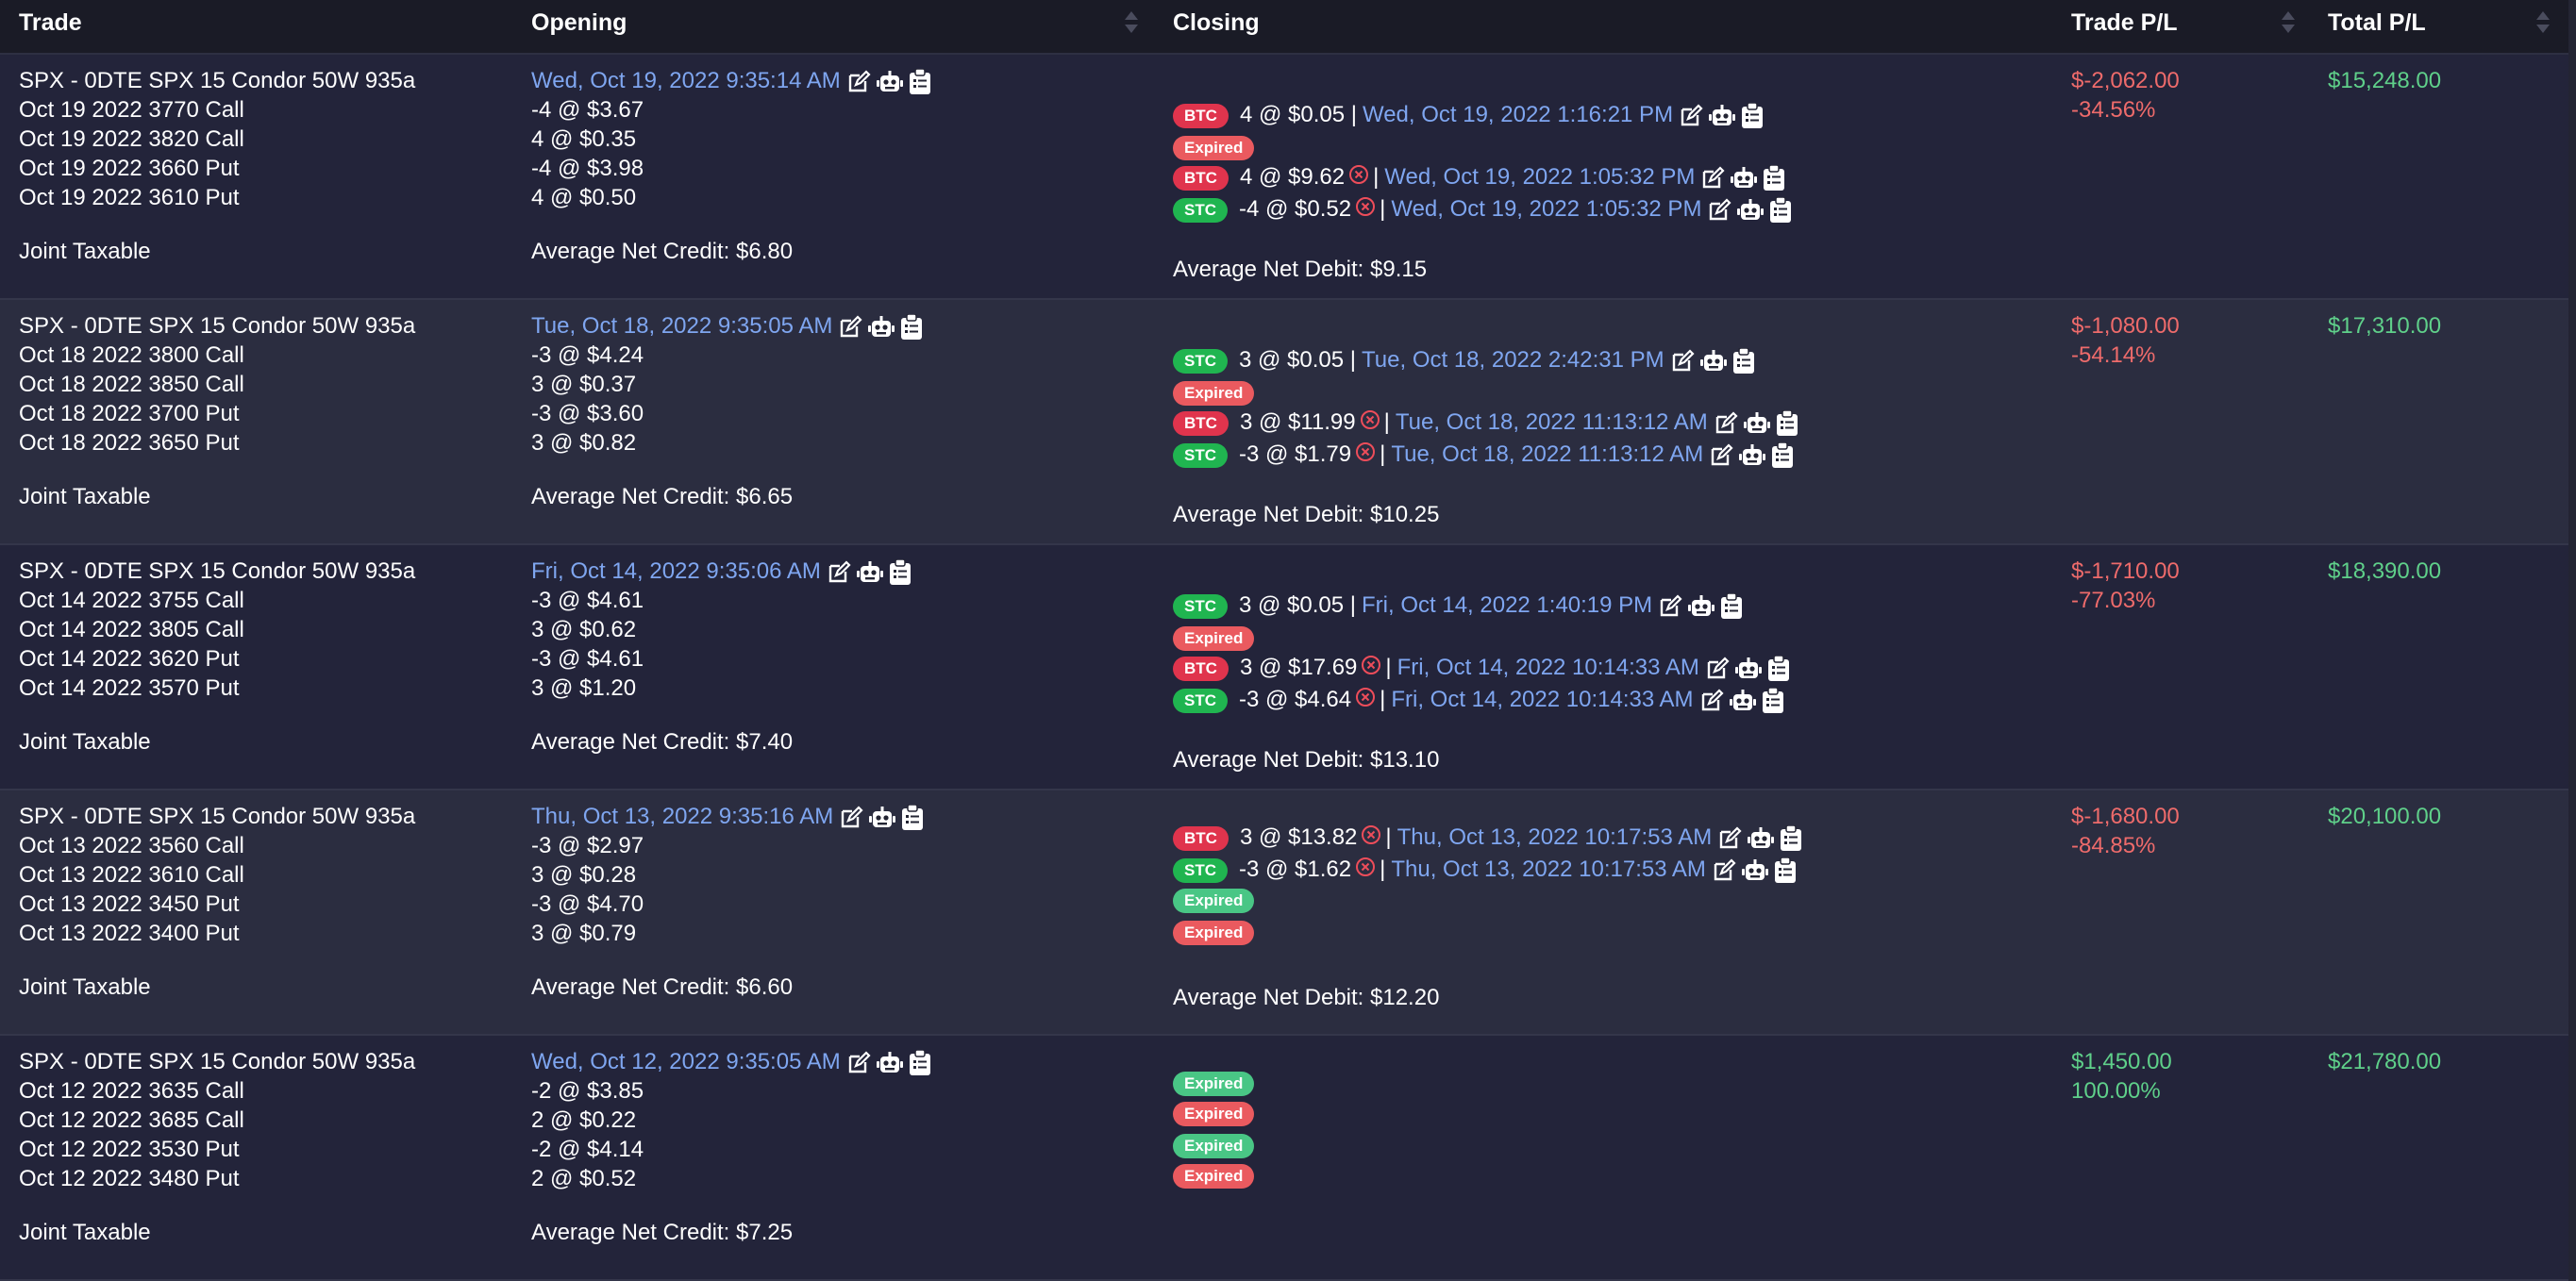 Image resolution: width=2576 pixels, height=1281 pixels. I want to click on opening-date-link: Wed, Oct 19, 2022 9:35:14 AM, so click(686, 80).